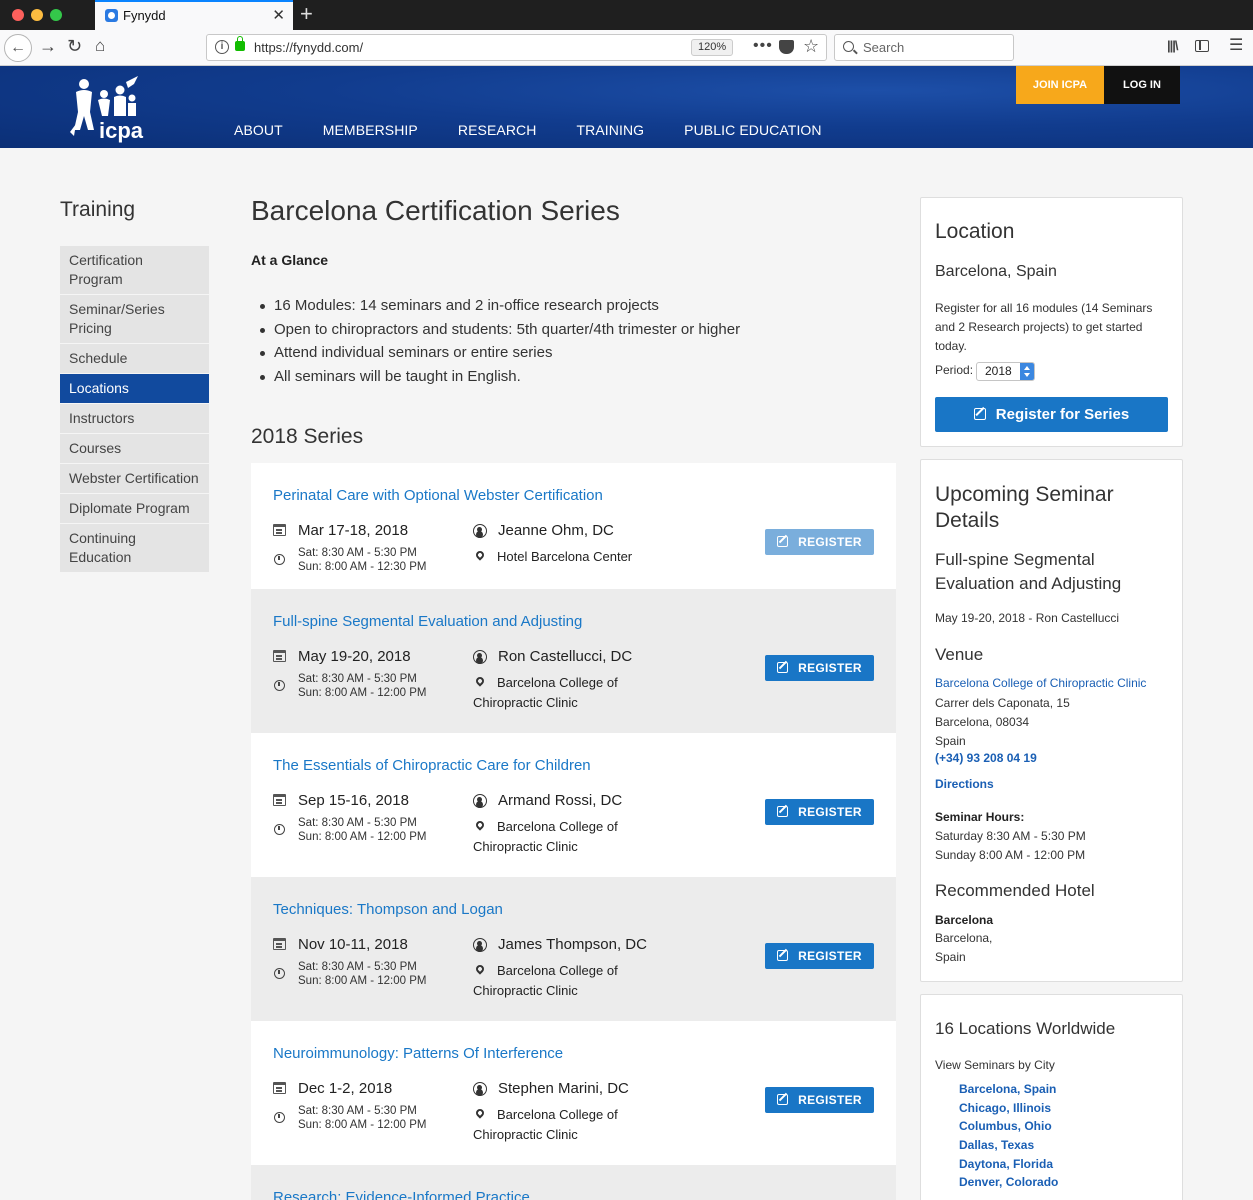 This screenshot has height=1200, width=1253. I want to click on search-input: Search, so click(924, 47).